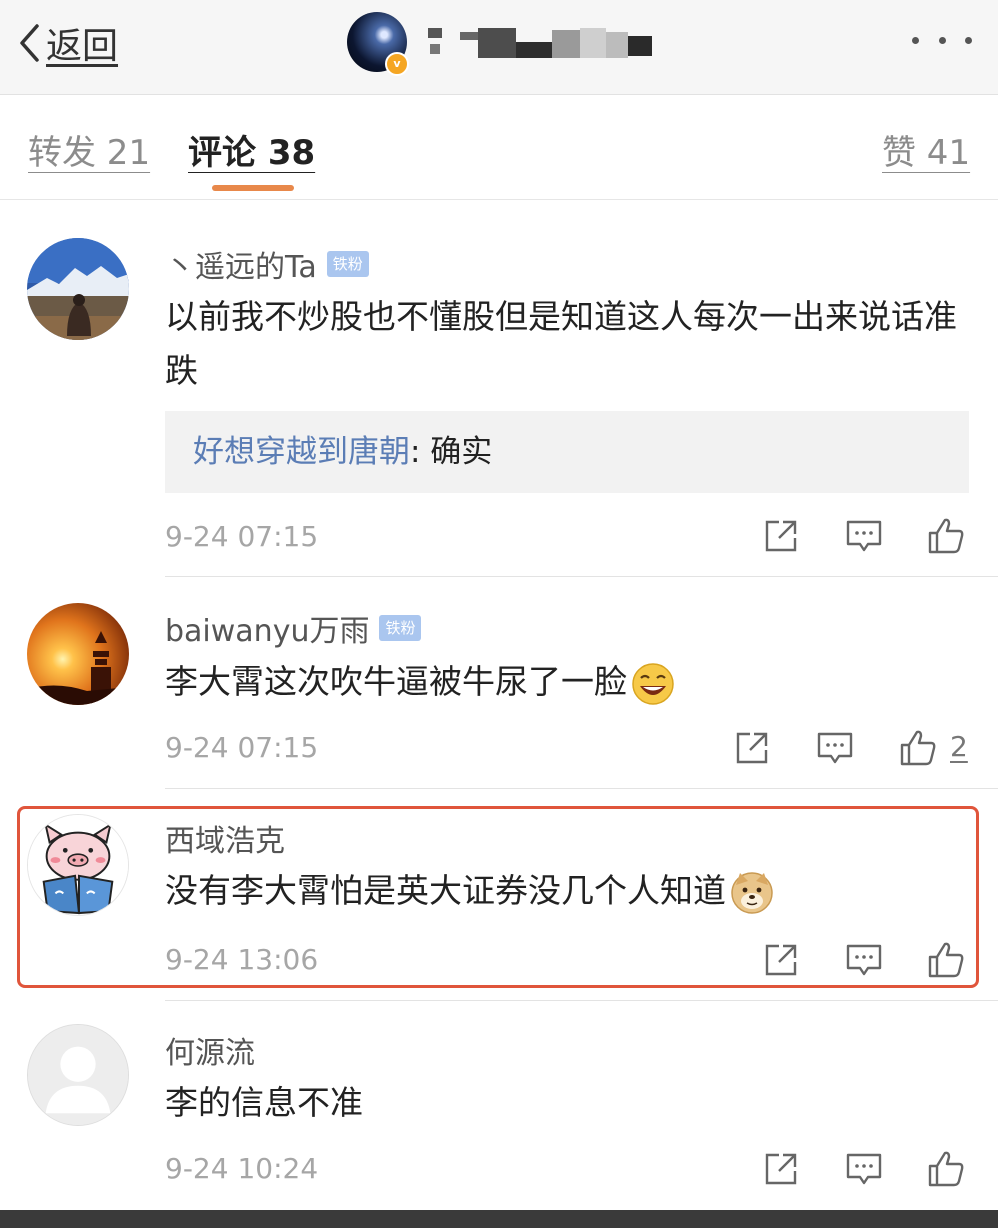  I want to click on tab-like: 赞 41, so click(926, 149).